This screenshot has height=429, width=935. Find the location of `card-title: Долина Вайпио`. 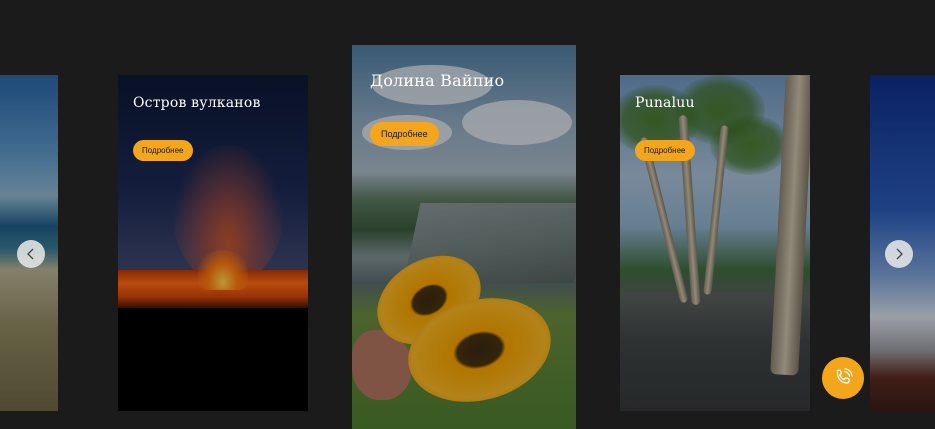

card-title: Долина Вайпио is located at coordinates (437, 80).